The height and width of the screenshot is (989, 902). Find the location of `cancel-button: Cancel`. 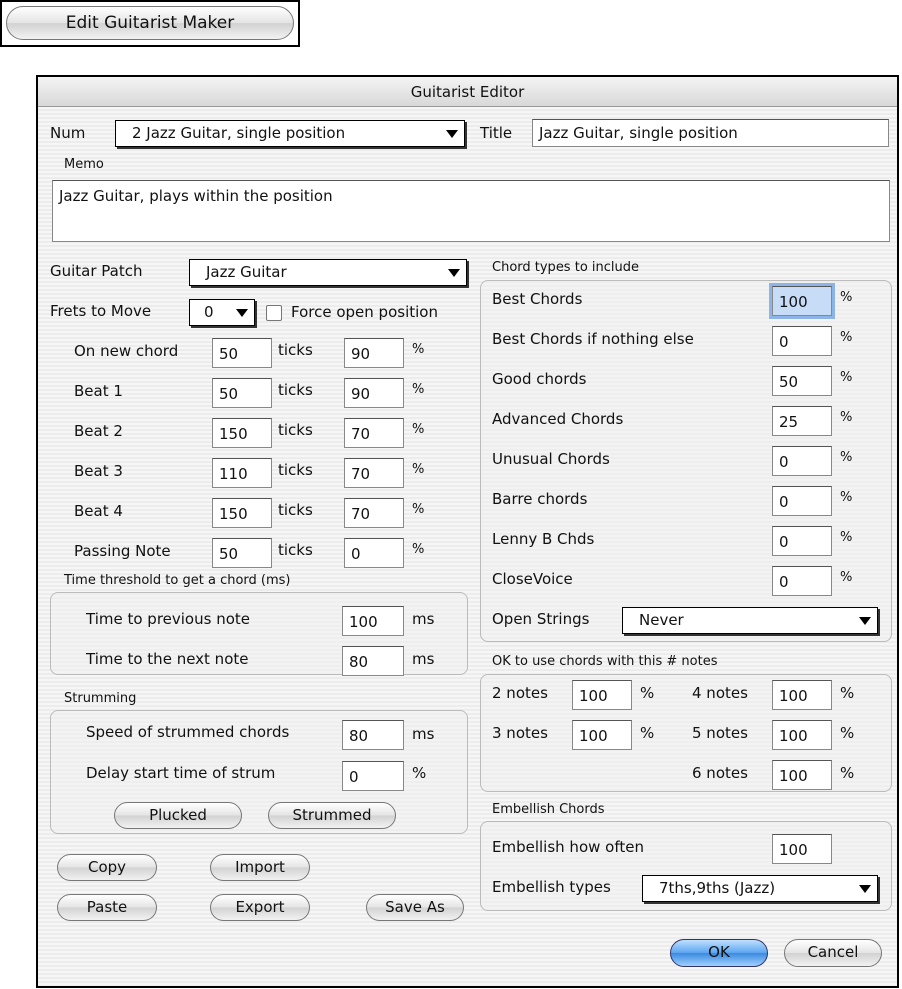

cancel-button: Cancel is located at coordinates (833, 953).